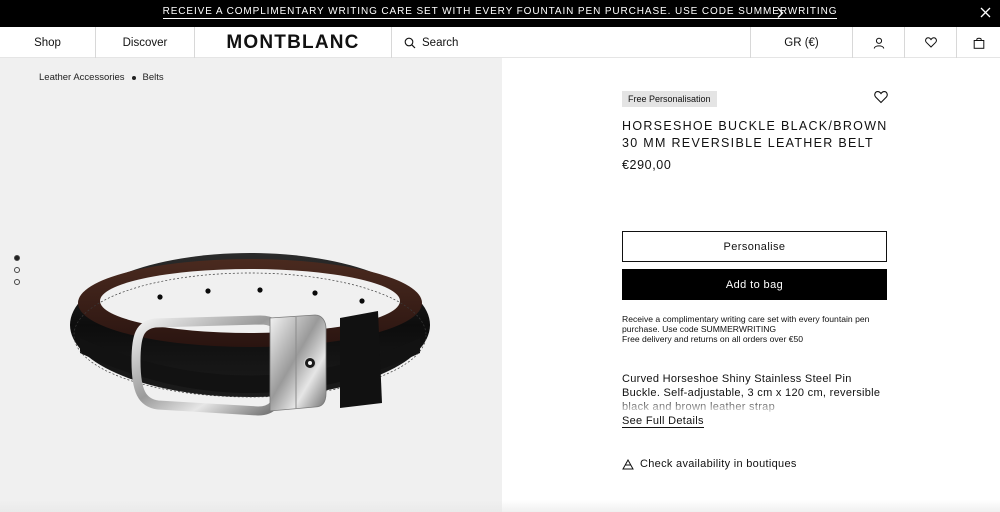 Image resolution: width=1000 pixels, height=512 pixels. I want to click on bag-button, so click(978, 42).